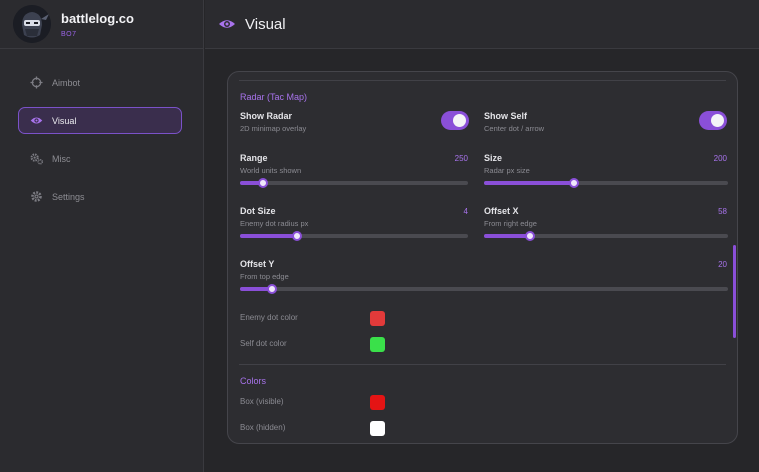 Image resolution: width=759 pixels, height=472 pixels. Describe the element at coordinates (100, 196) in the screenshot. I see `sidebar-item-settings: Settings` at that location.